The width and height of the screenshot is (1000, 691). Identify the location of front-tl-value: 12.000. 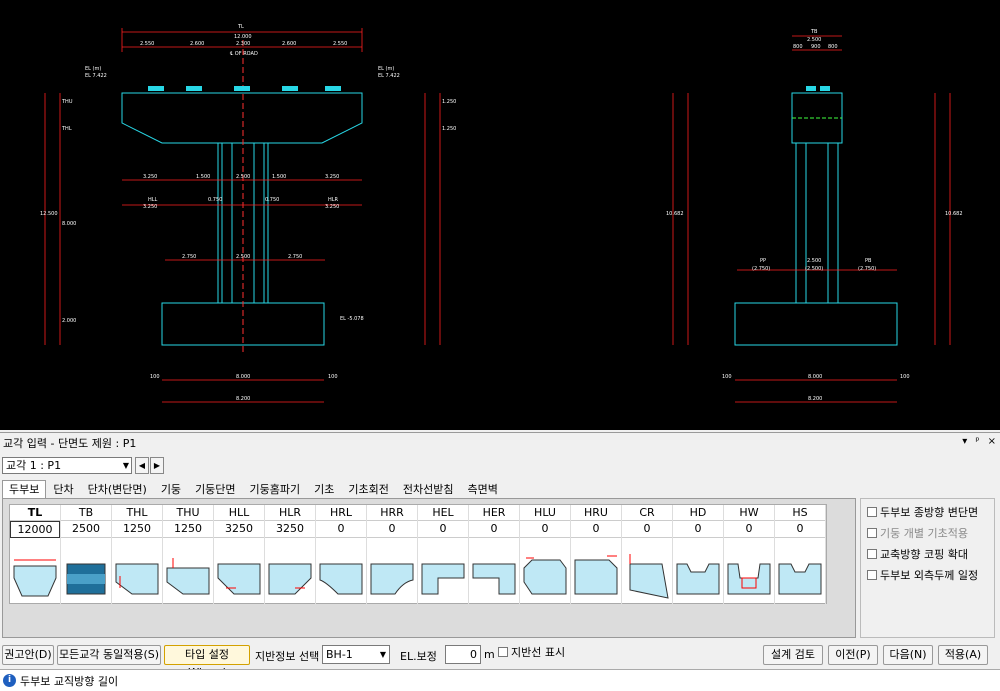
(243, 37).